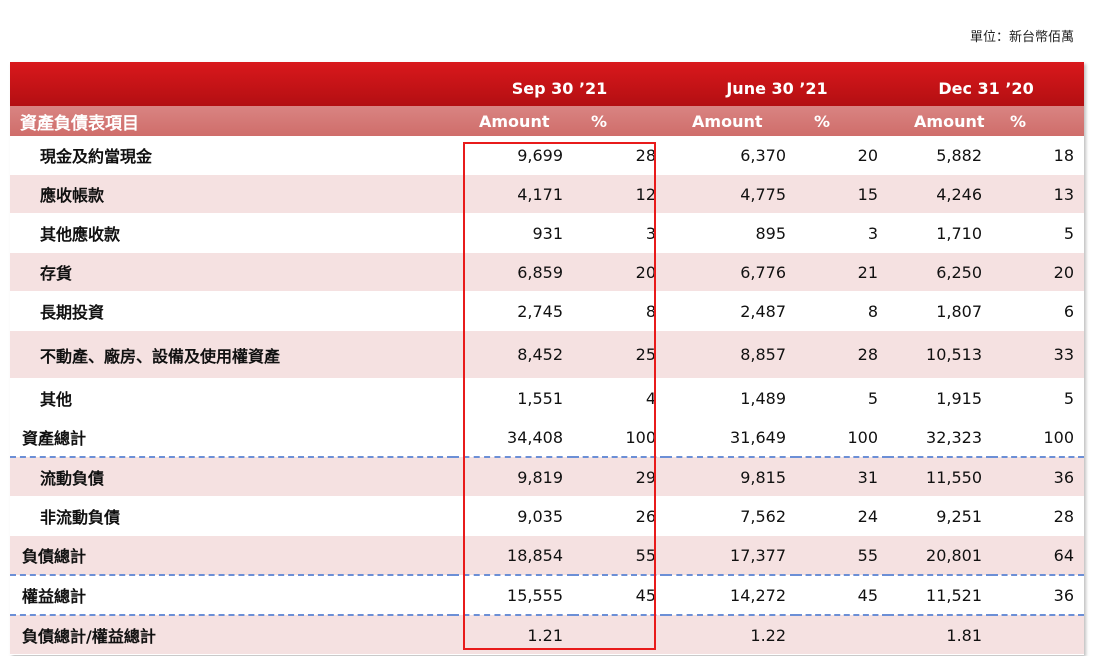 This screenshot has width=1094, height=656. What do you see at coordinates (731, 194) in the screenshot?
I see `amount-cell: 4,775` at bounding box center [731, 194].